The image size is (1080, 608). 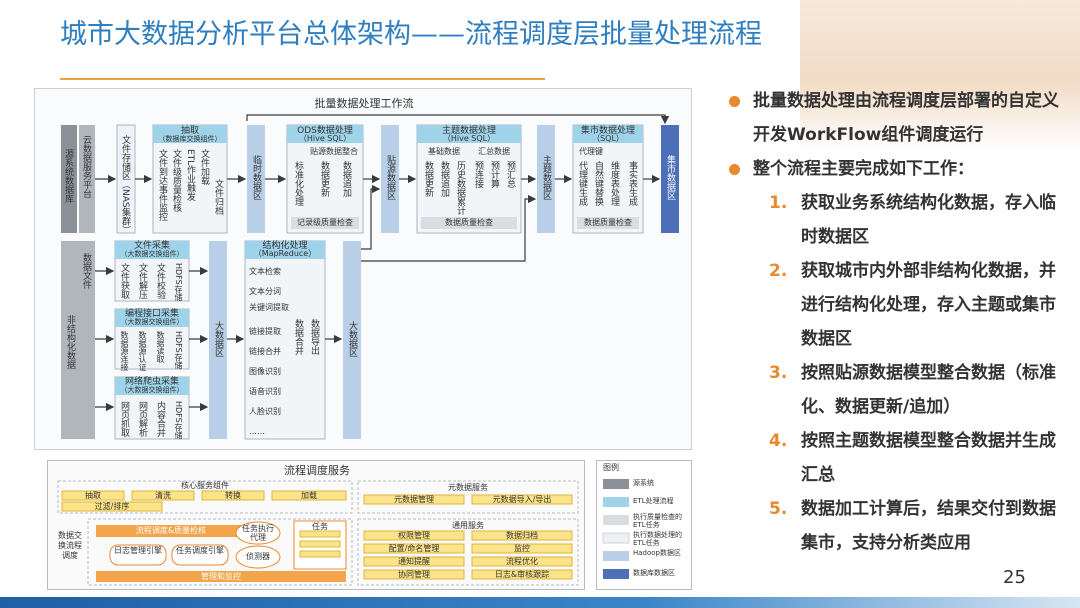 I want to click on page-title: 城市大数据分析平台总体架构——流程调度层批量处理流程, so click(x=411, y=34).